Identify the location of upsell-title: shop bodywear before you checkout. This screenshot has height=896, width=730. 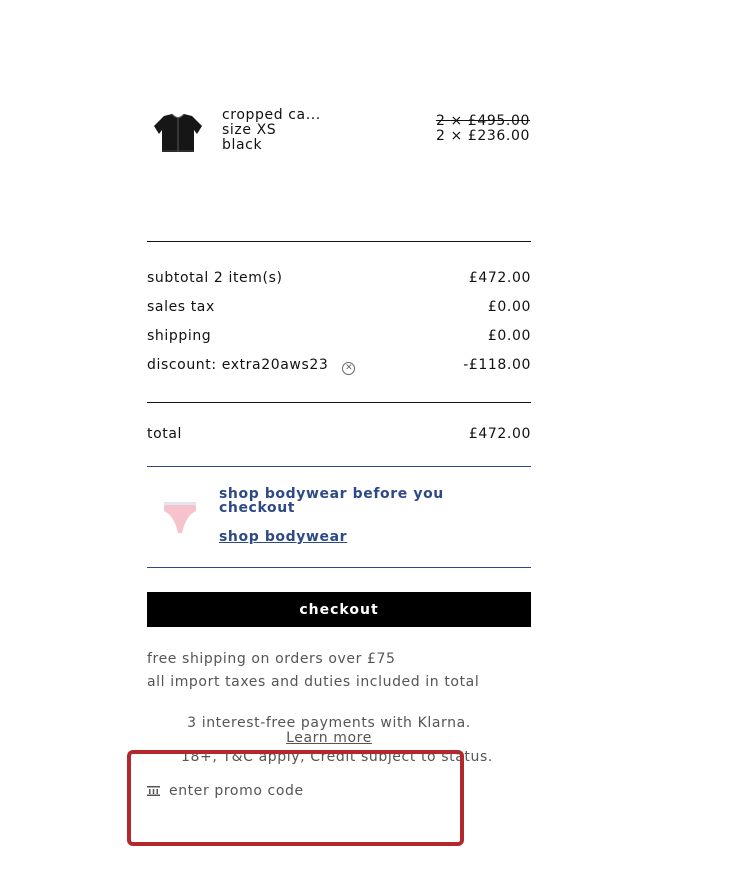
(331, 501).